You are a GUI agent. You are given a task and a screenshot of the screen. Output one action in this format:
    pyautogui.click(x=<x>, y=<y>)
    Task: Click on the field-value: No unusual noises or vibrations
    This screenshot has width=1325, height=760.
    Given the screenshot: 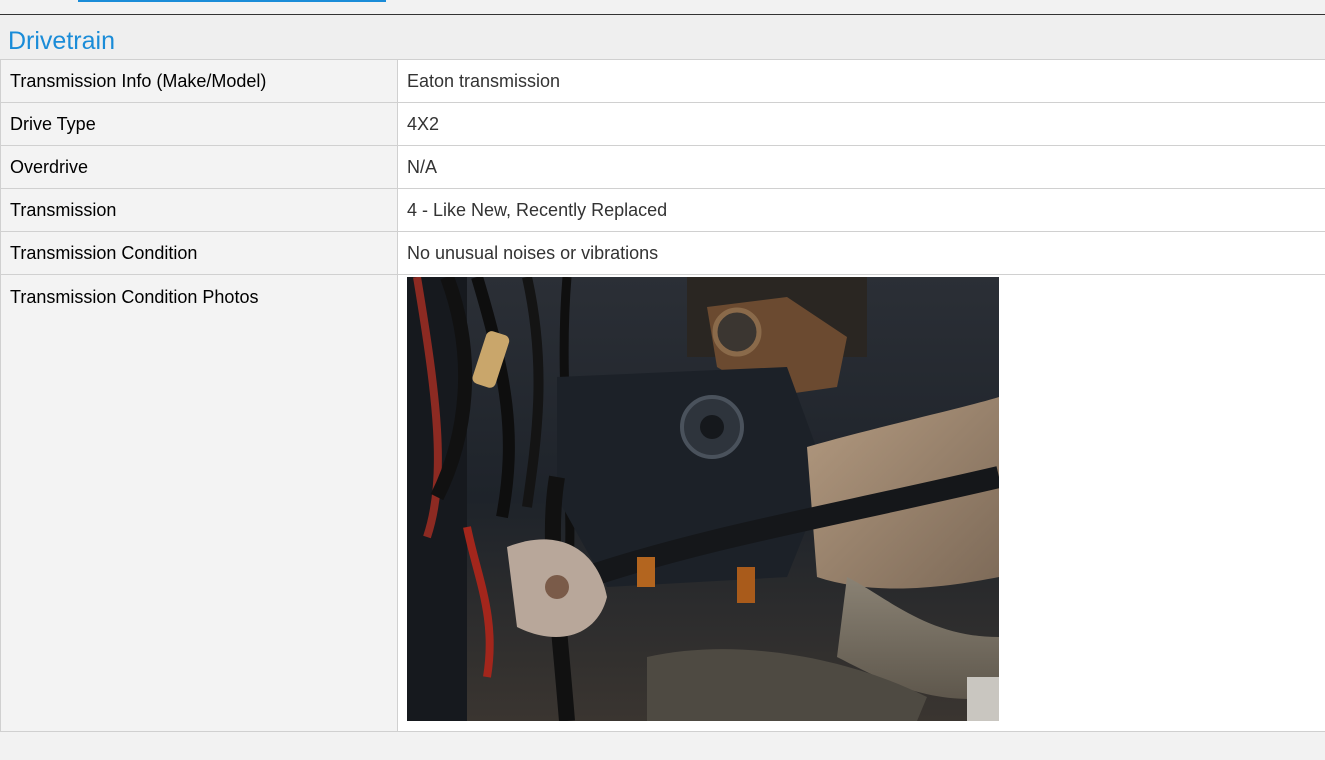 What is the action you would take?
    pyautogui.click(x=861, y=253)
    